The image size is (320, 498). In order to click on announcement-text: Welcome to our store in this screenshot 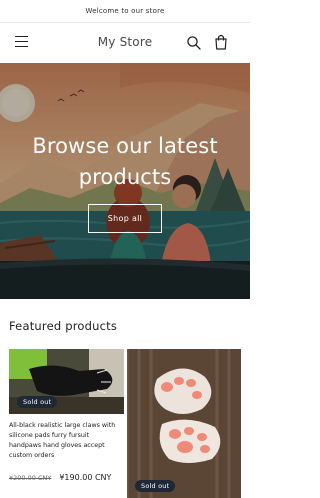, I will do `click(125, 11)`.